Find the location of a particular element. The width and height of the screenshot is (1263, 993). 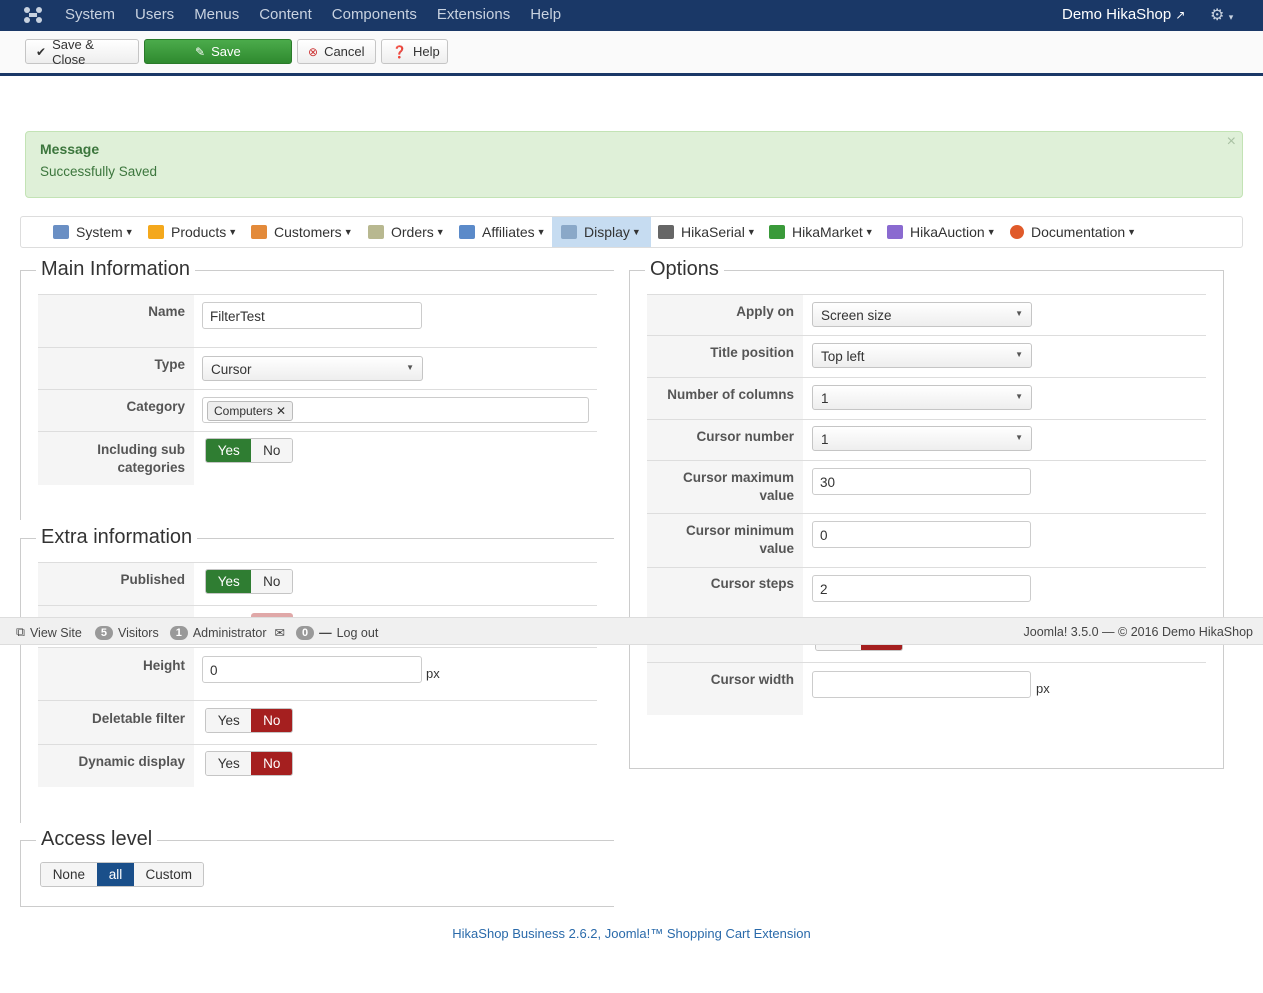

menu-help: Help is located at coordinates (545, 14).